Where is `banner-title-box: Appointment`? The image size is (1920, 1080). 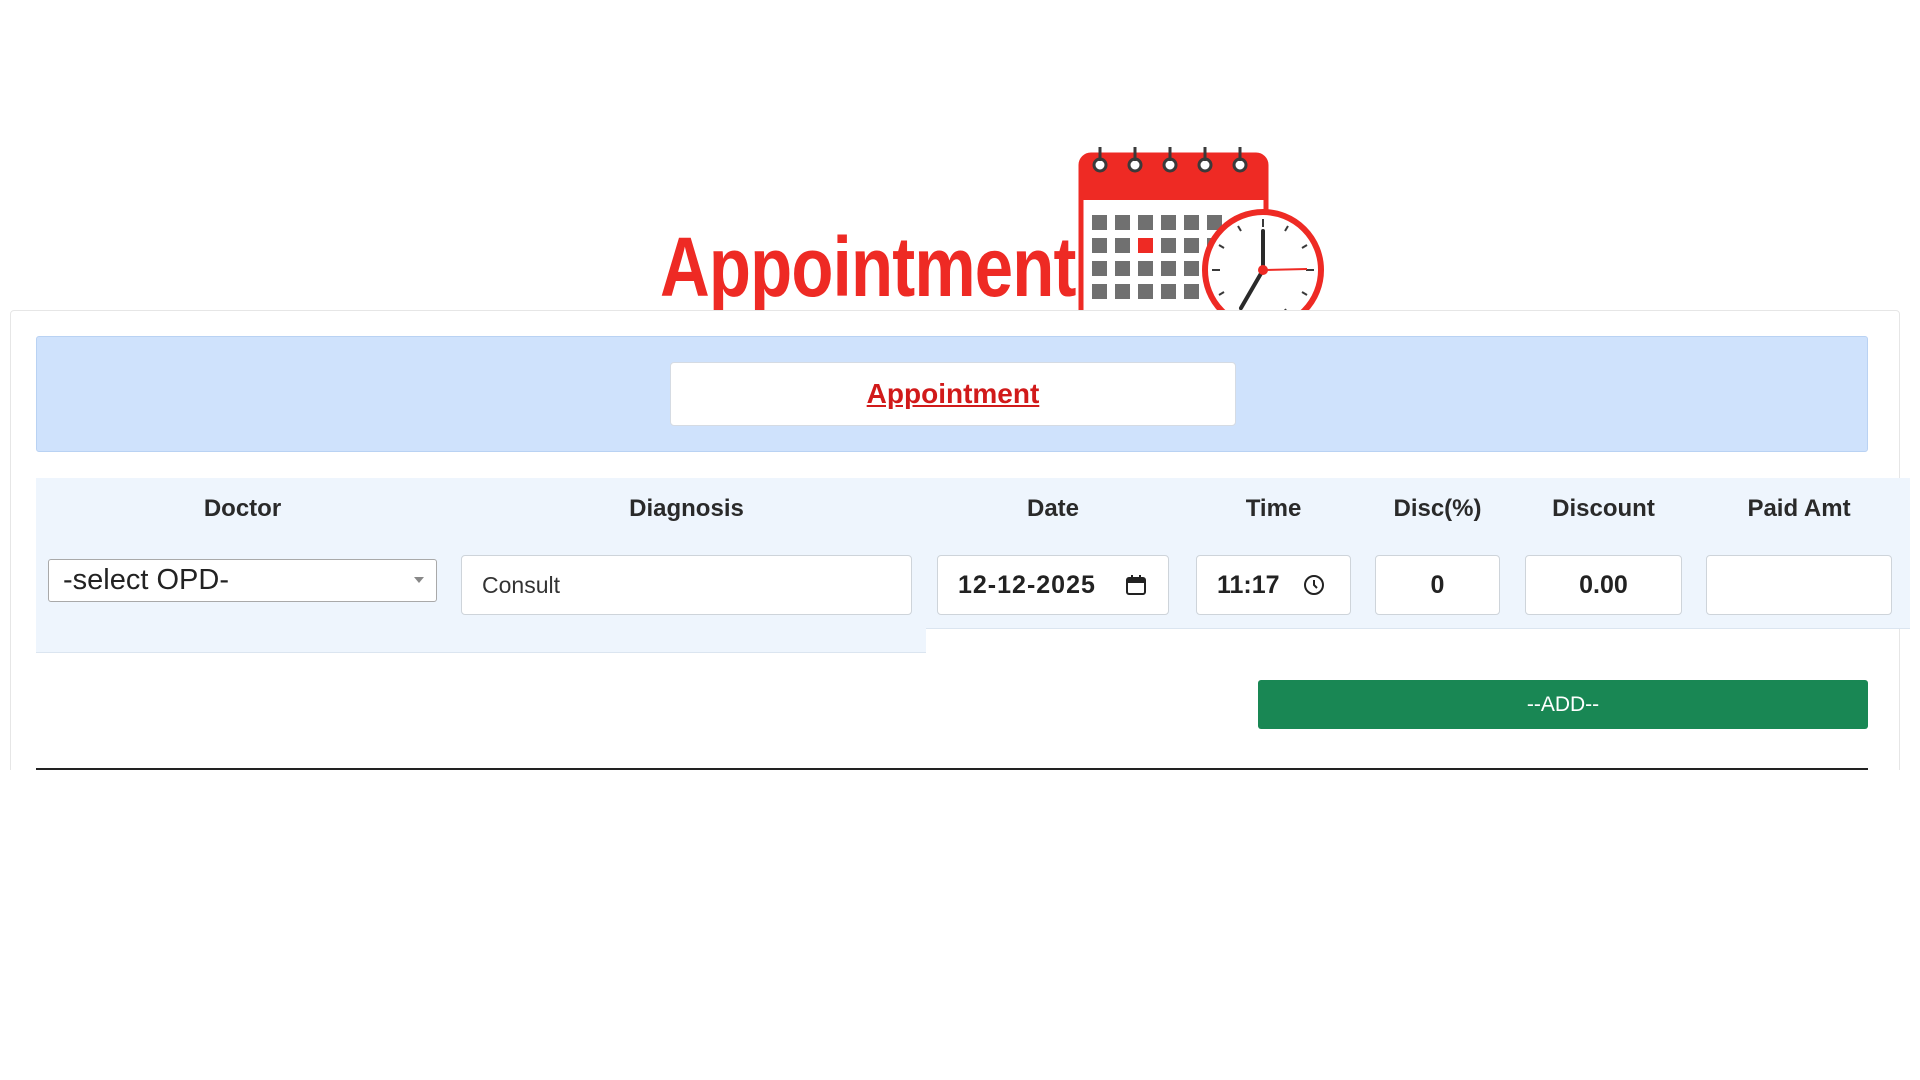
banner-title-box: Appointment is located at coordinates (953, 394).